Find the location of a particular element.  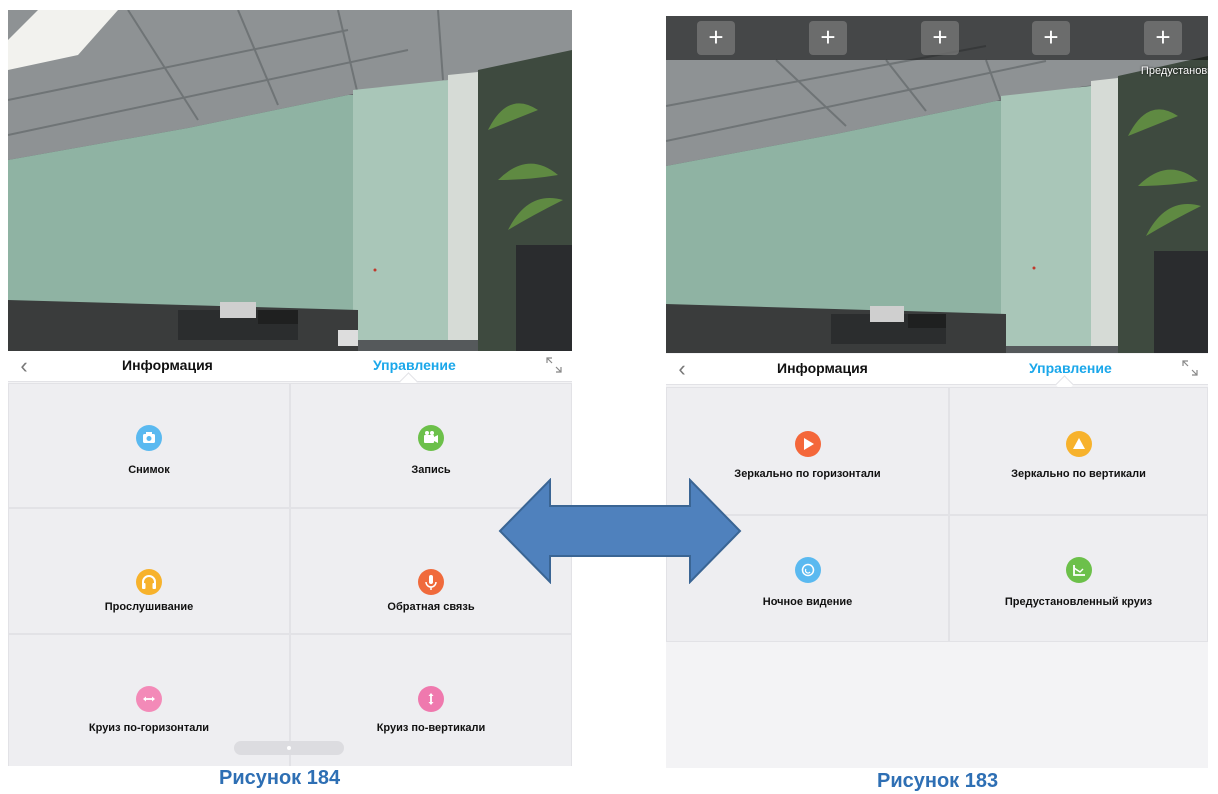

add-preset-button-3: + is located at coordinates (940, 38).